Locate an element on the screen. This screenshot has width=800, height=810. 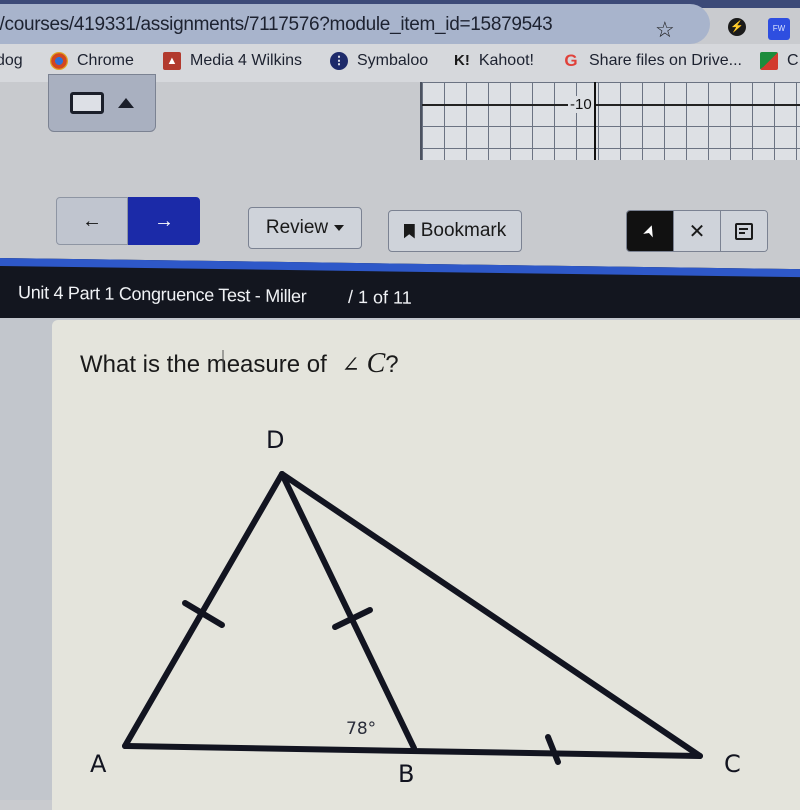
bookmark-dog: dog is located at coordinates (11, 61).